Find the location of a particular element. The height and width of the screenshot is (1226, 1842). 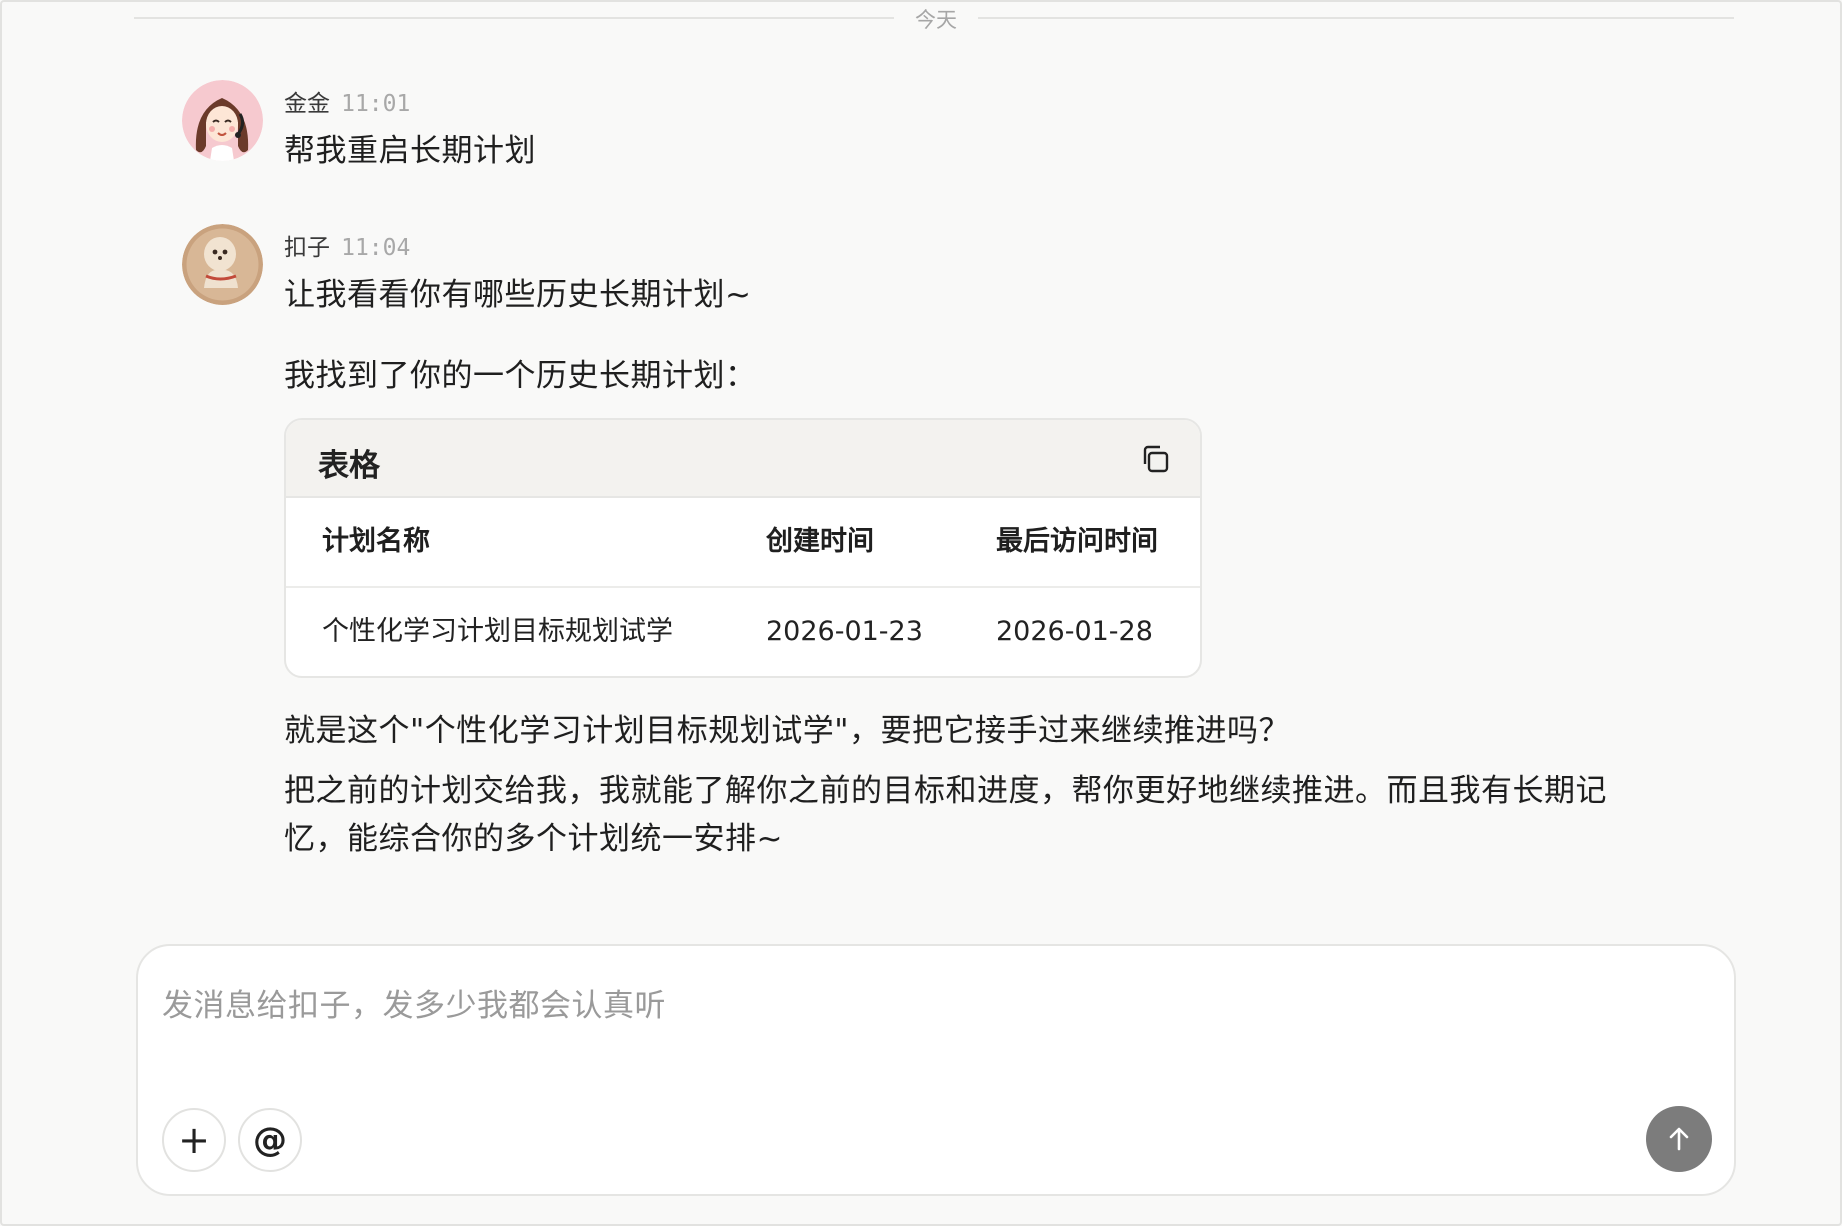

message-input: 发消息给扣子，发多少我都会认真听 is located at coordinates (414, 1002).